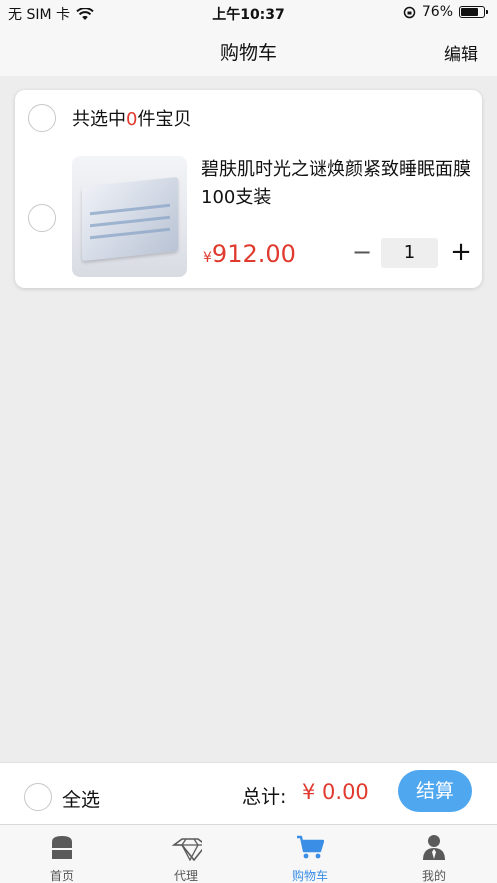 This screenshot has height=883, width=497. What do you see at coordinates (336, 184) in the screenshot?
I see `product-title: 碧肤肌时光之谜焕颜紧致睡眠面膜100支装` at bounding box center [336, 184].